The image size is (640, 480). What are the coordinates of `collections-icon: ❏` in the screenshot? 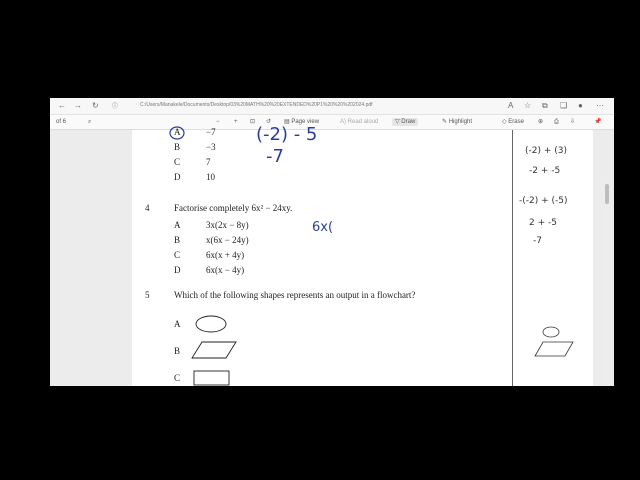 It's located at (563, 106).